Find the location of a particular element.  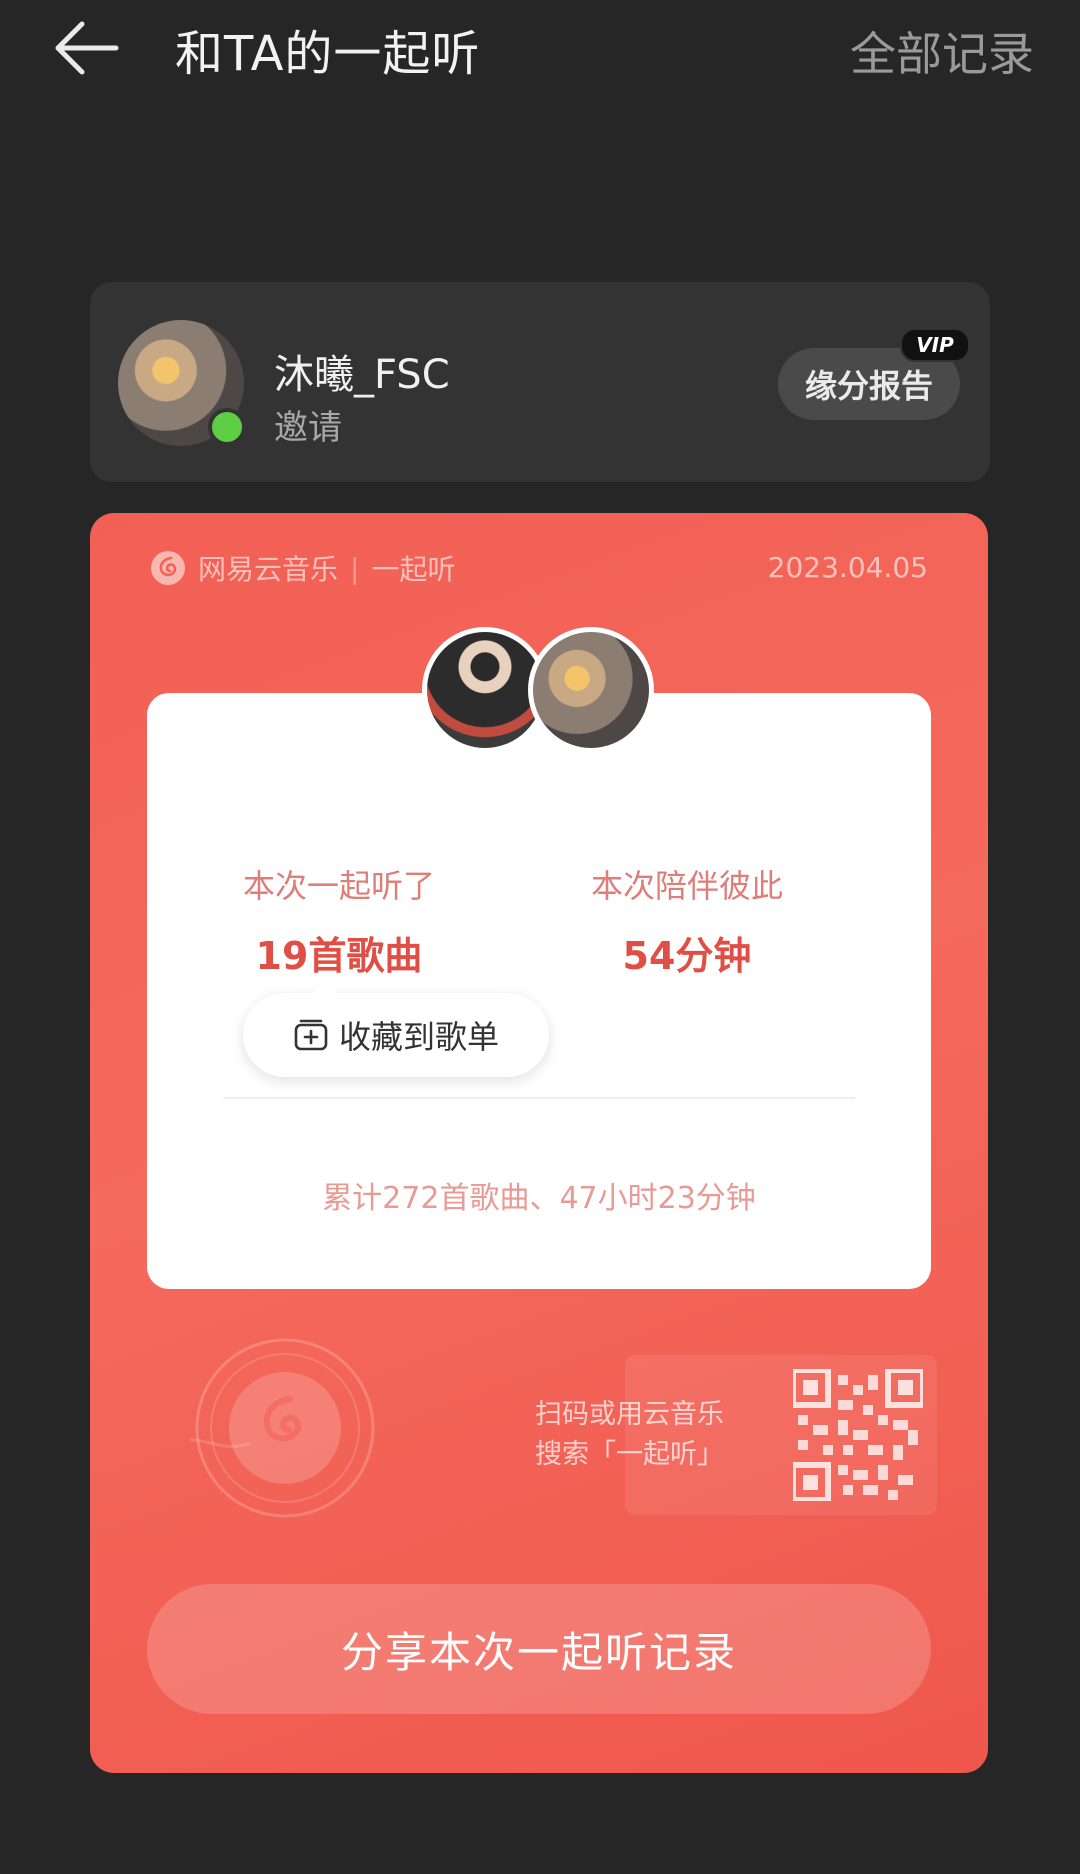

share-record-button: 分享本次一起听记录 is located at coordinates (539, 1649).